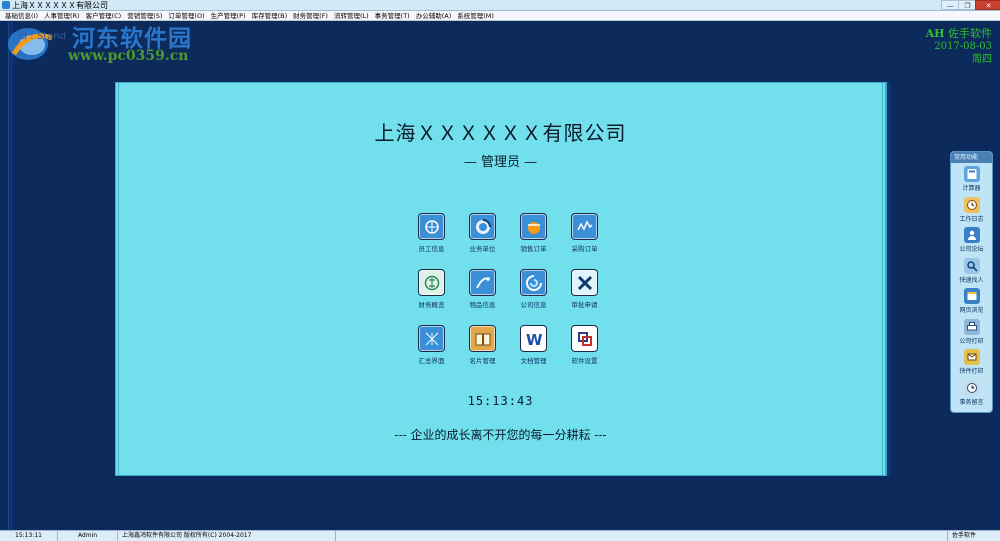 The width and height of the screenshot is (1000, 541). Describe the element at coordinates (227, 536) in the screenshot. I see `status-copyright: 上海鑫鸿软件有限公司 版权所有(C) 2004-2017` at that location.